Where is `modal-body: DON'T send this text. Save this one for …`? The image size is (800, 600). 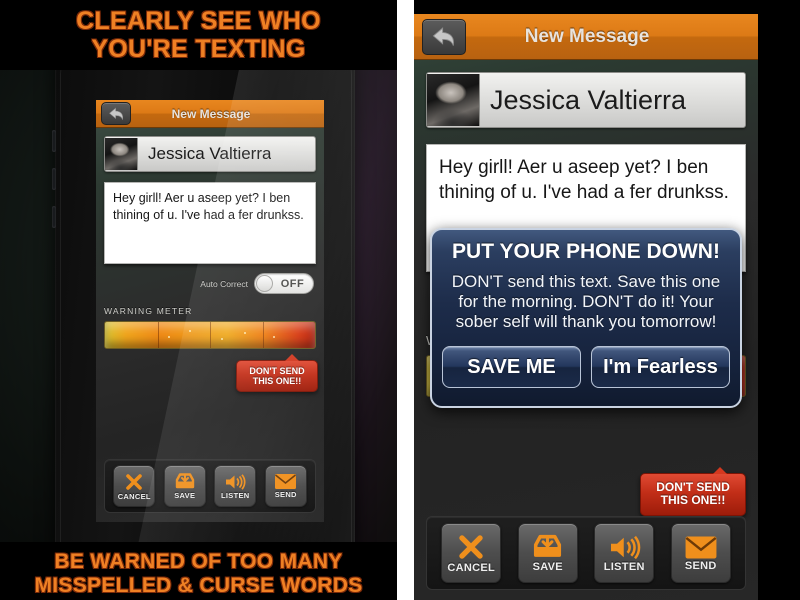
modal-body: DON'T send this text. Save this one for … is located at coordinates (586, 302).